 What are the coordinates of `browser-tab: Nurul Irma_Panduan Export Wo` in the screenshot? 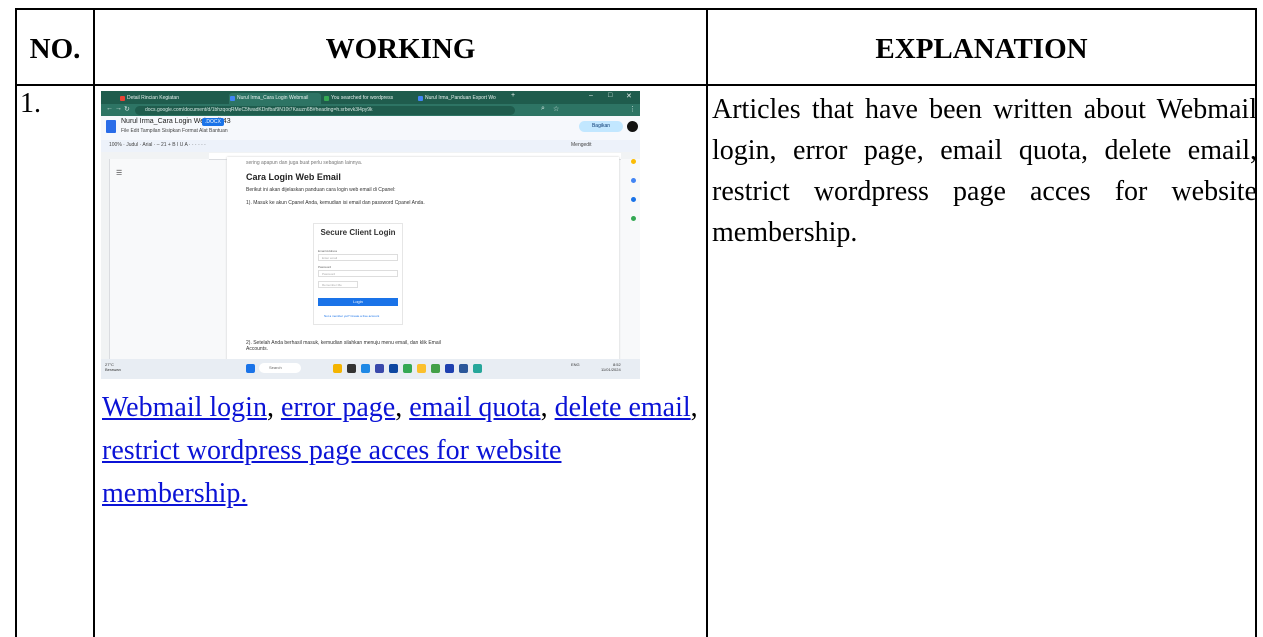 It's located at (463, 98).